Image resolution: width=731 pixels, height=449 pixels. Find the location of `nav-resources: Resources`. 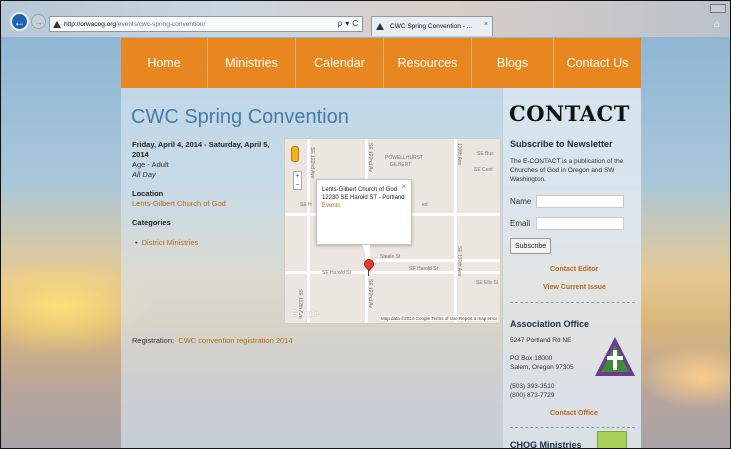

nav-resources: Resources is located at coordinates (427, 63).